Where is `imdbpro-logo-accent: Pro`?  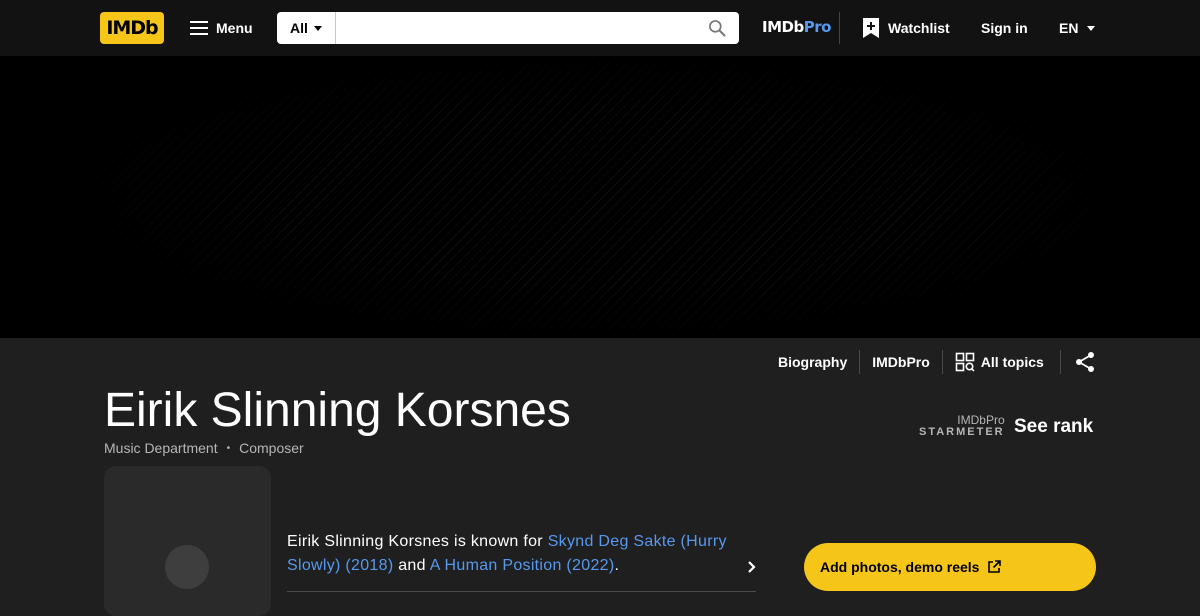
imdbpro-logo-accent: Pro is located at coordinates (817, 27).